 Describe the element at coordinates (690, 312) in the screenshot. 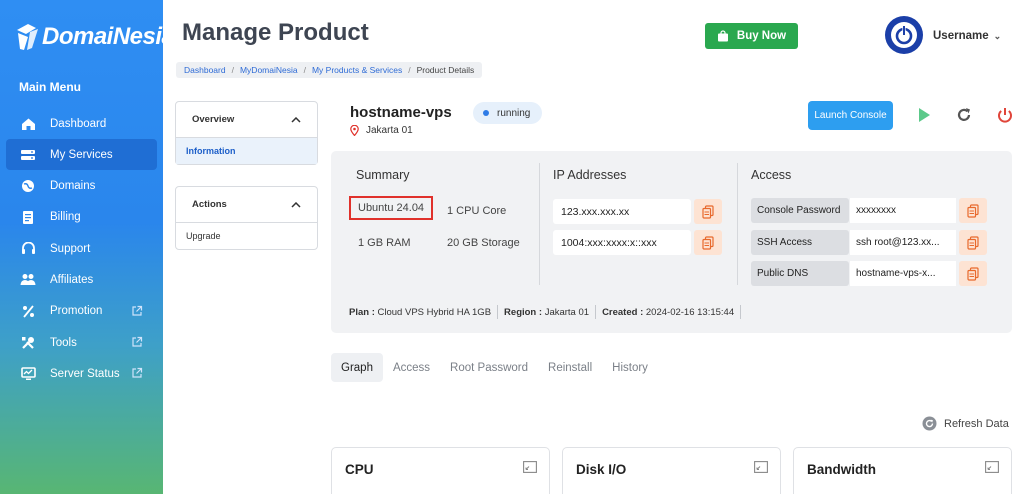

I see `created-value: 2024-02-16 13:15:44` at that location.